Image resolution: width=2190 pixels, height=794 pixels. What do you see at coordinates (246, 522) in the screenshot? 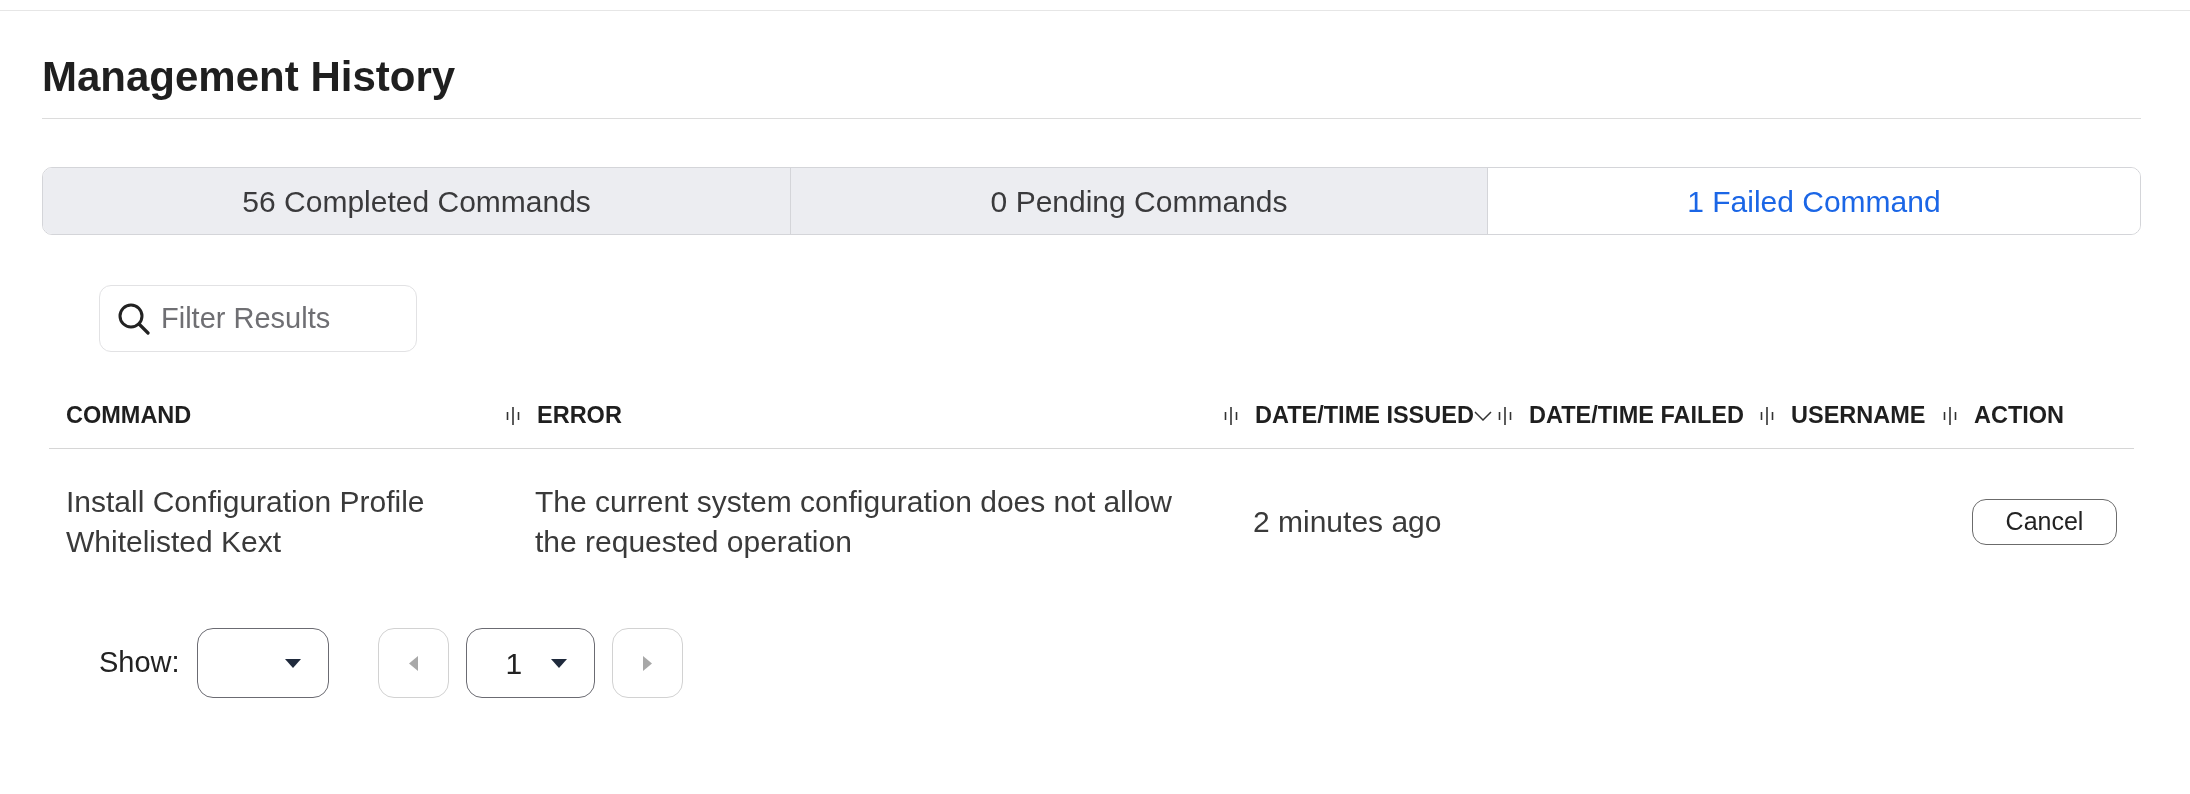
I see `table-cell-text: Install Configuration Profile Whitelisted Kext` at bounding box center [246, 522].